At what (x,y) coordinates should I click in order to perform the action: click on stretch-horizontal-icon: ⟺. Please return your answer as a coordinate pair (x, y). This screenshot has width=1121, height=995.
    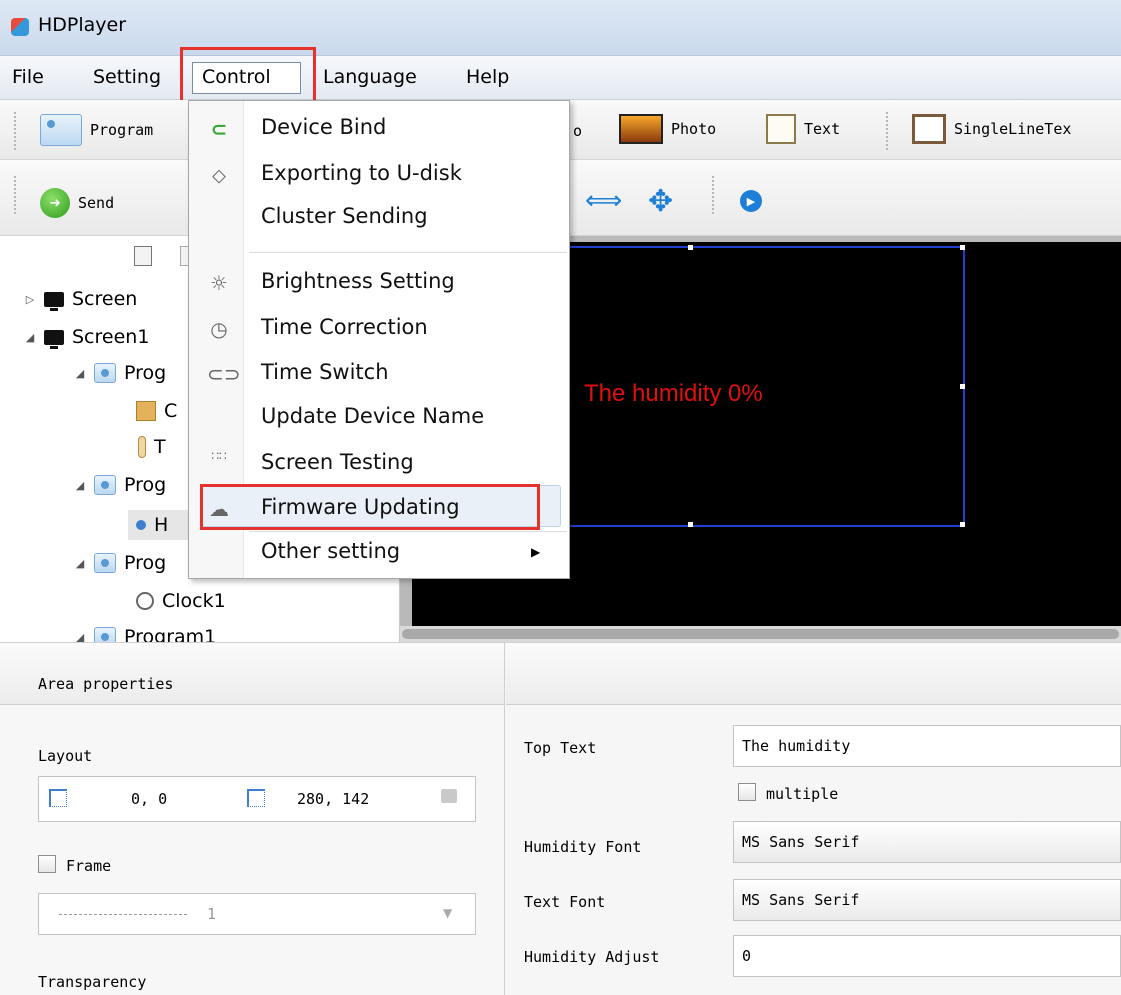
    Looking at the image, I should click on (603, 201).